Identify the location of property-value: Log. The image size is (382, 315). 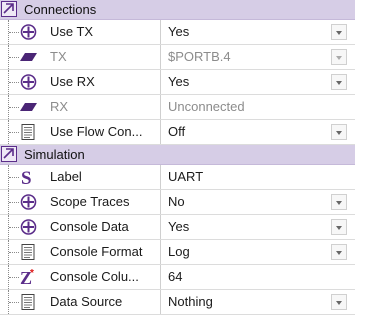
(179, 252).